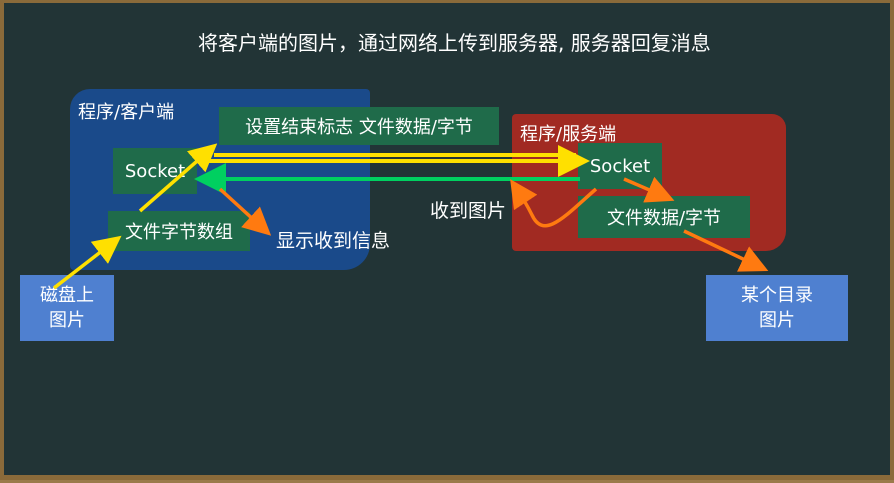  I want to click on client-byte-array-box: 文件字节数组, so click(179, 231).